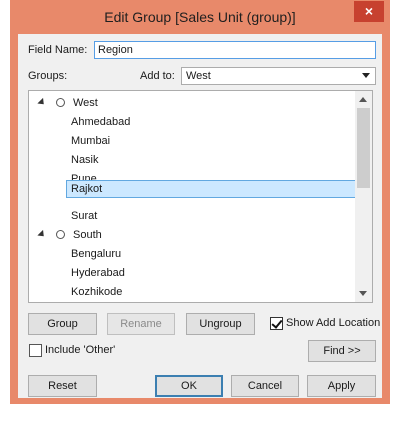 The width and height of the screenshot is (399, 422). I want to click on tree-item: Surat, so click(84, 216).